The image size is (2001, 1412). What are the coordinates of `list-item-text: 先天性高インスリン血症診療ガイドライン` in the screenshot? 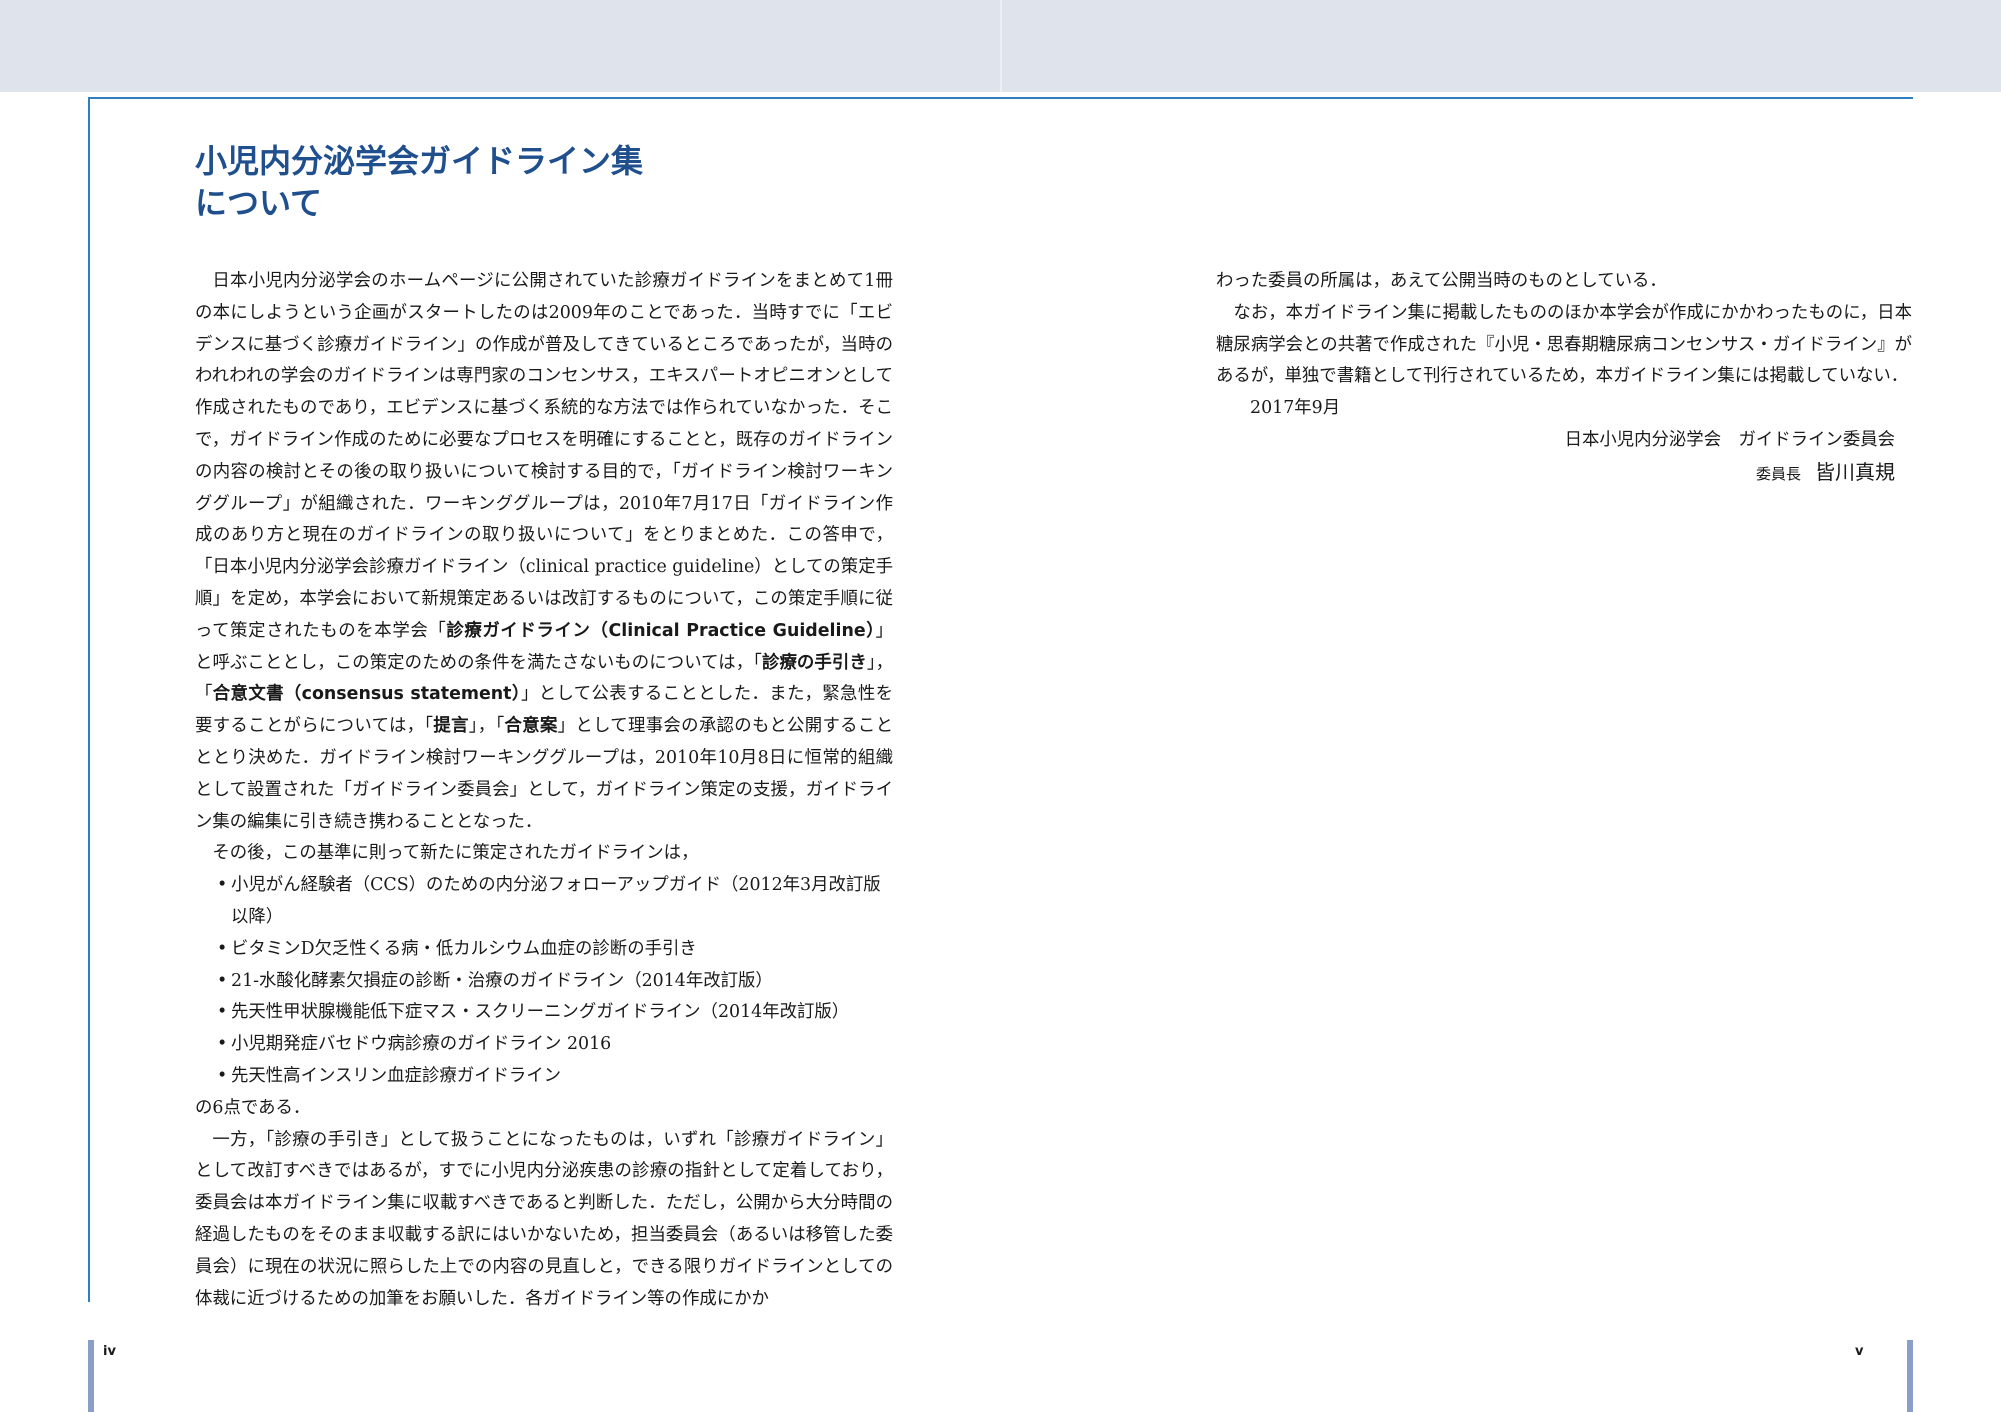 It's located at (396, 1075).